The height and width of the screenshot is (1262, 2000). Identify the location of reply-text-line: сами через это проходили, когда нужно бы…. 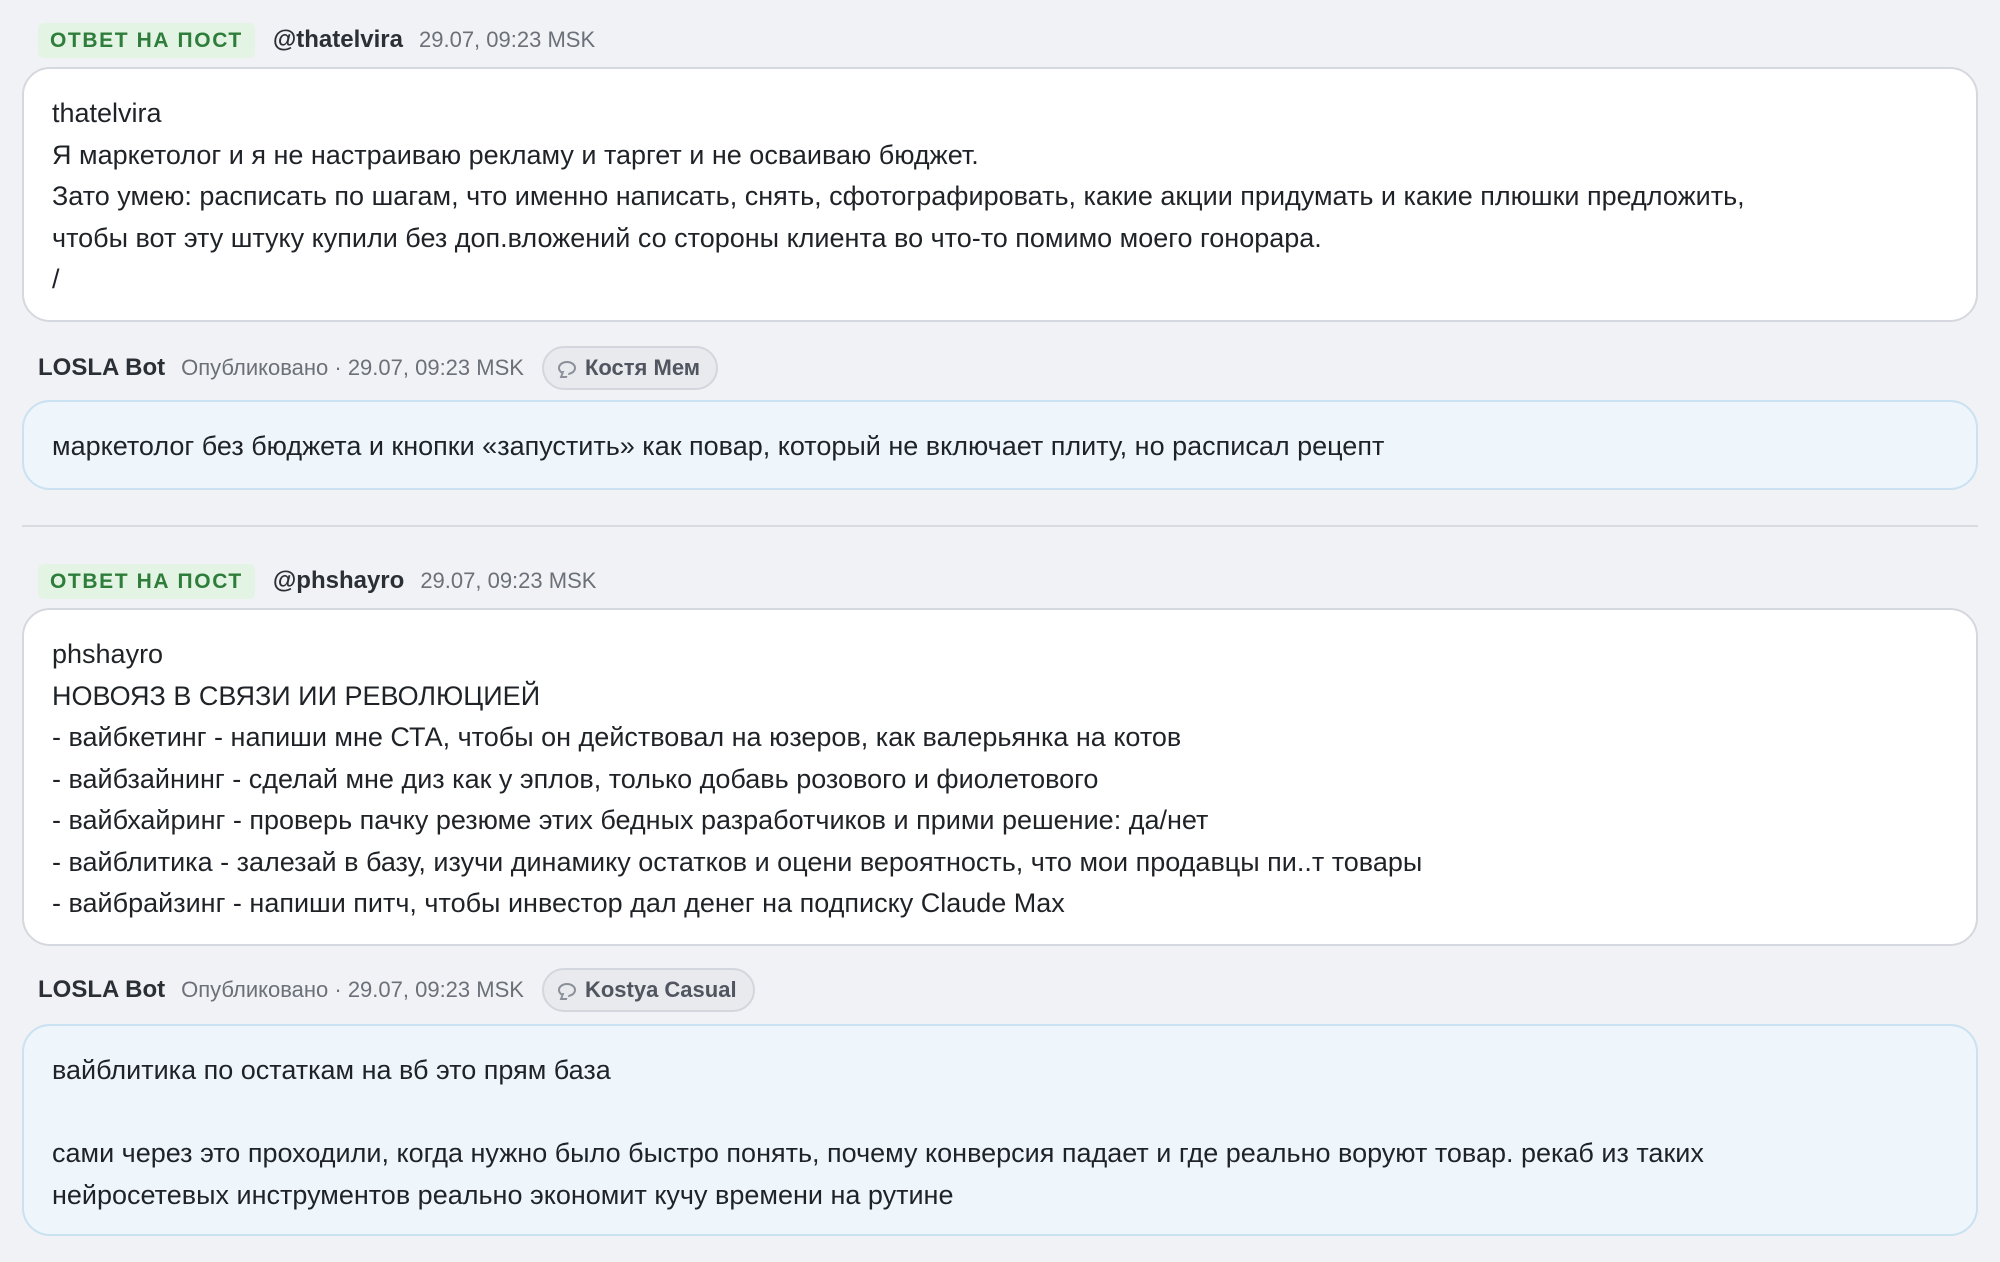
(878, 1153).